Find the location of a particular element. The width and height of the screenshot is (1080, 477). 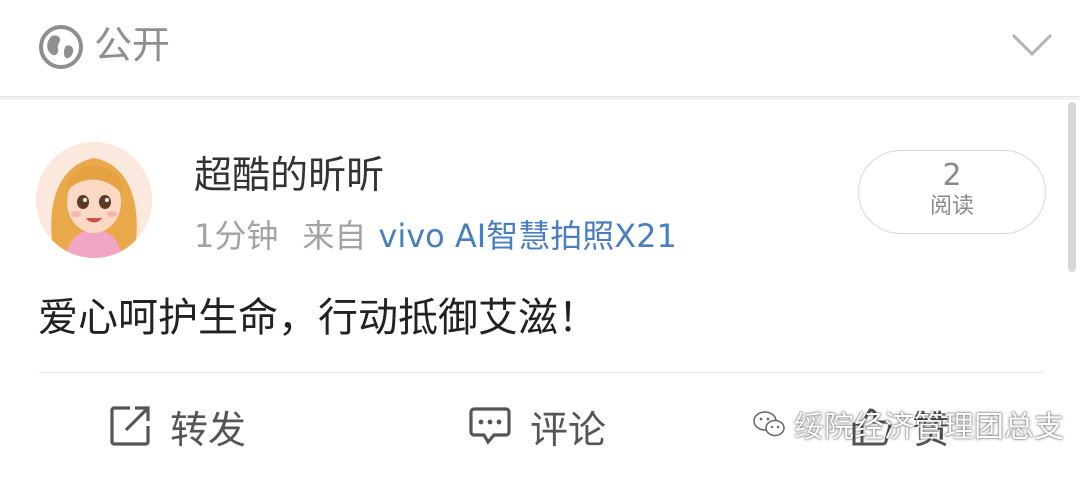

author-name: 超酷的昕昕 is located at coordinates (289, 175).